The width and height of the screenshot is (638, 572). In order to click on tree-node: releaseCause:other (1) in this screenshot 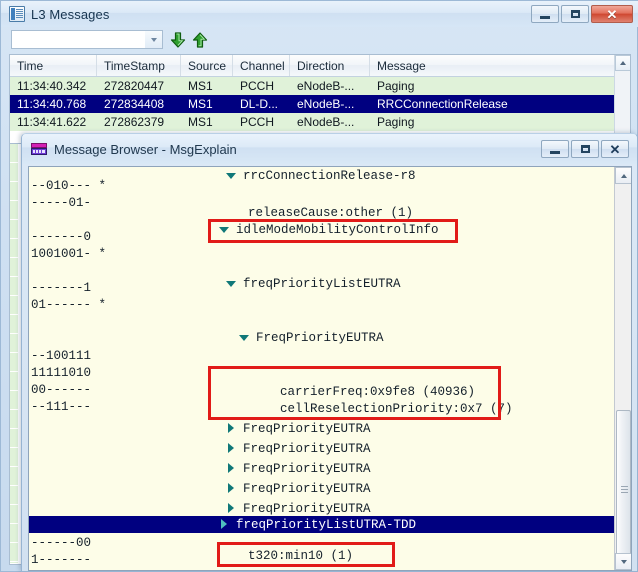, I will do `click(322, 212)`.